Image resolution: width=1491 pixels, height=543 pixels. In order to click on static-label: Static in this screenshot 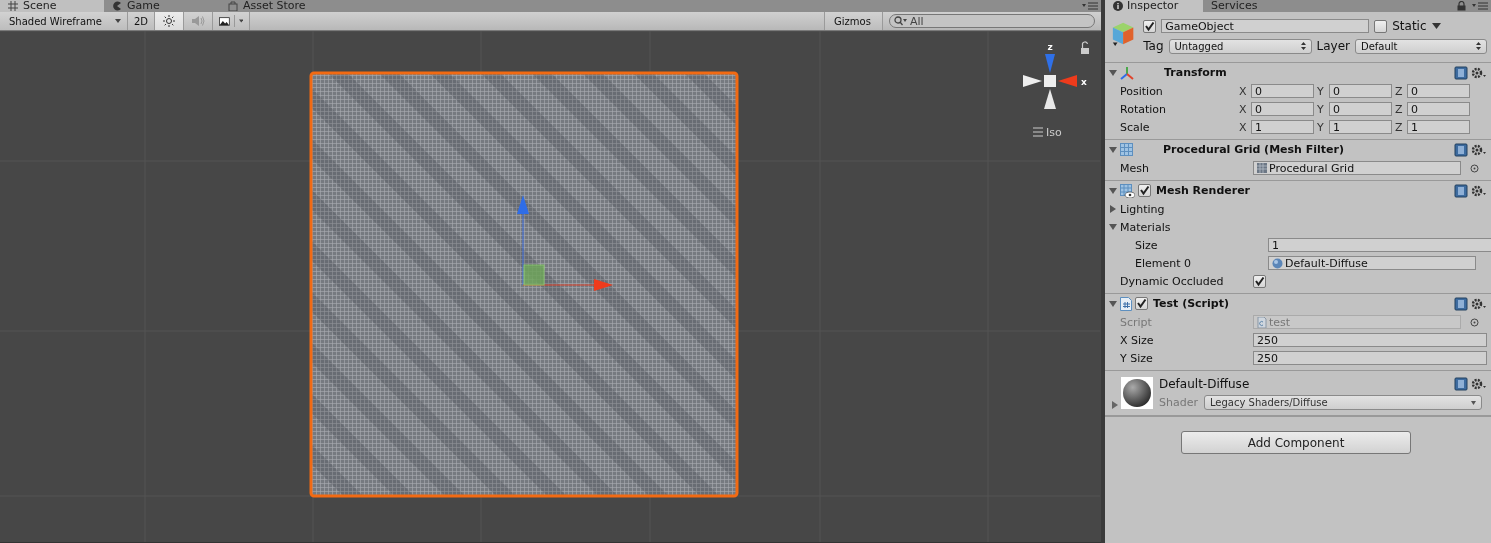, I will do `click(1409, 26)`.